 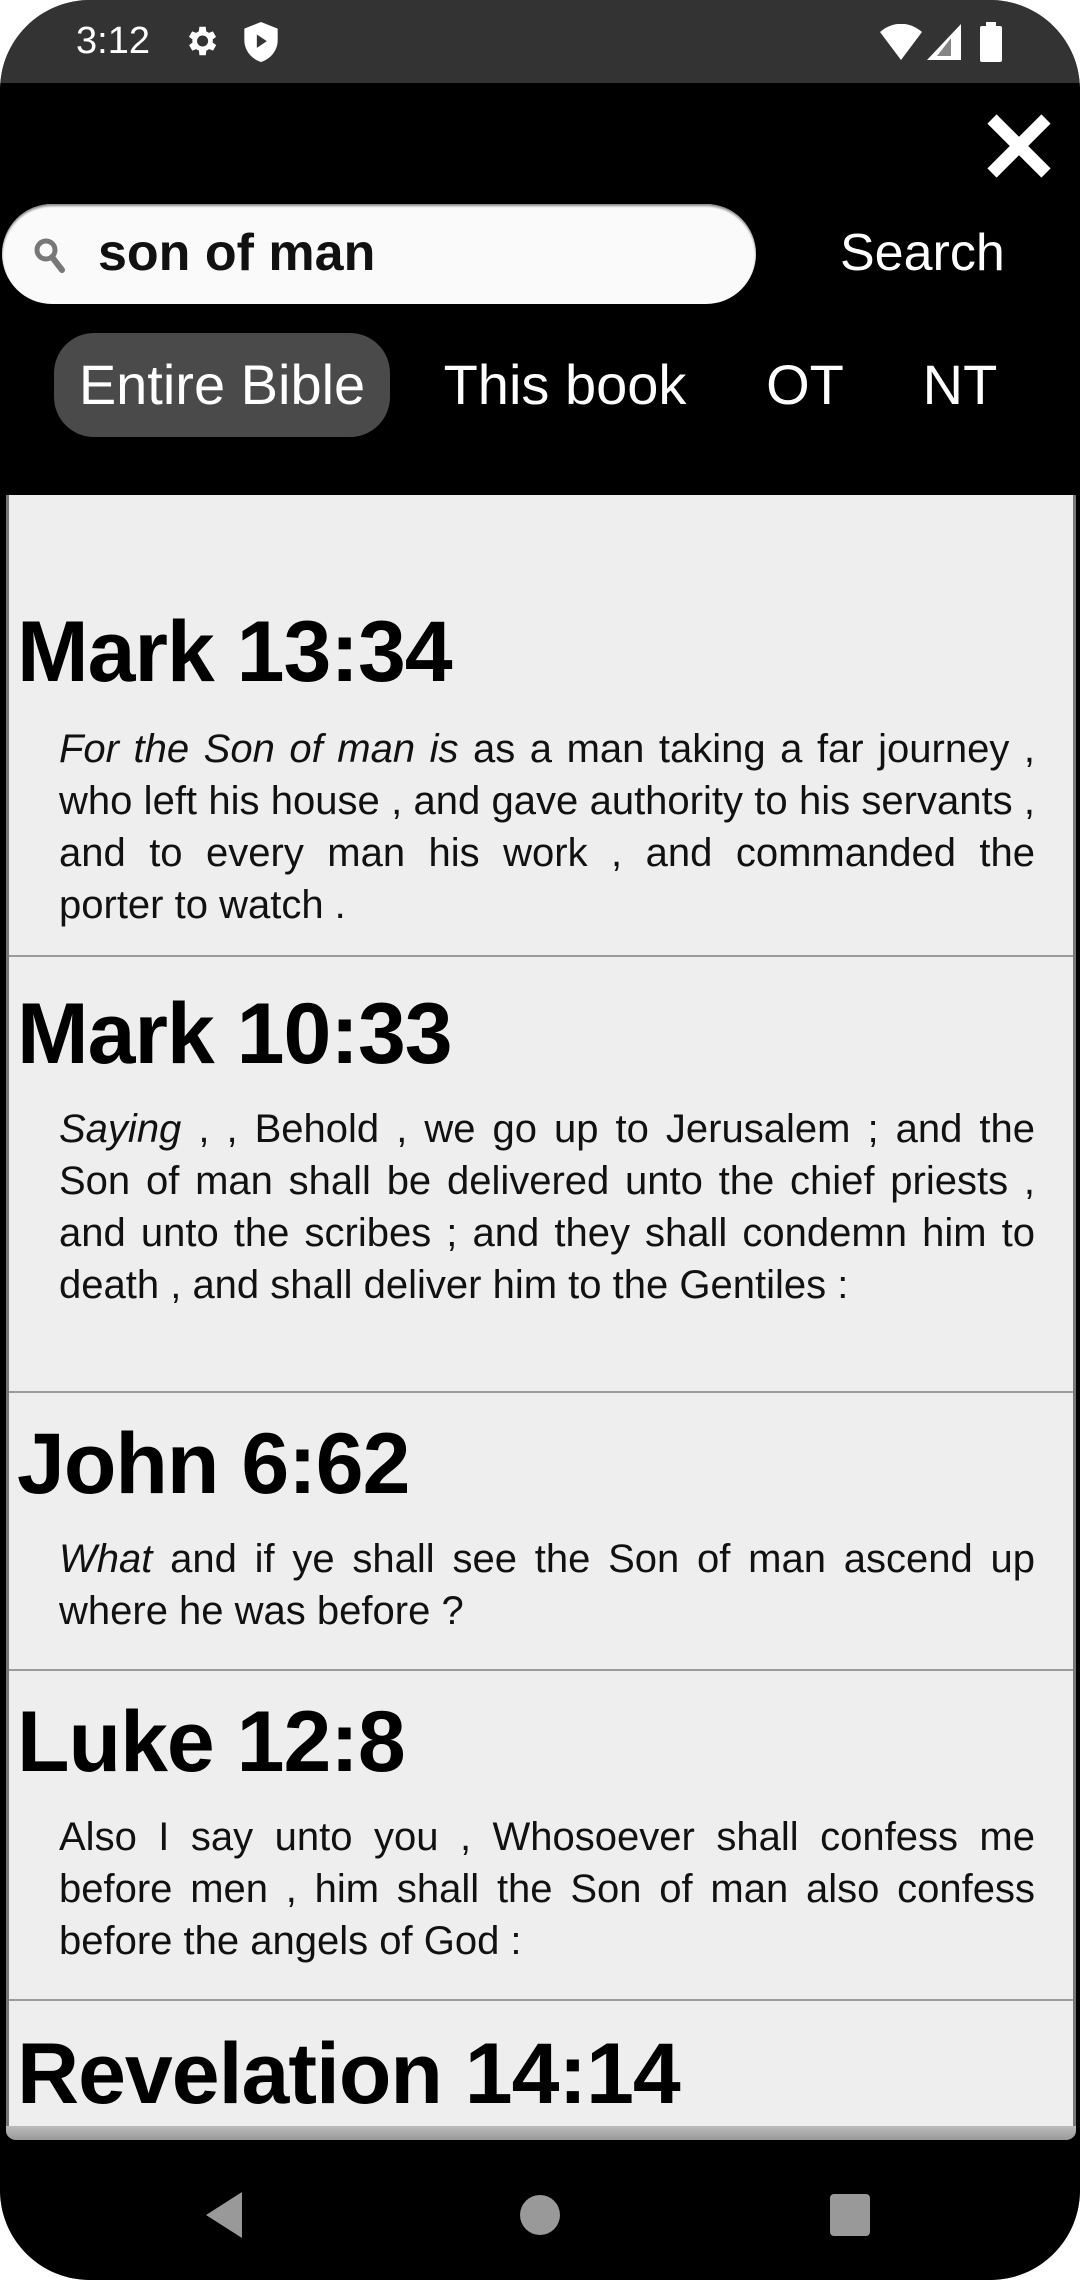 I want to click on search-icon, so click(x=50, y=258).